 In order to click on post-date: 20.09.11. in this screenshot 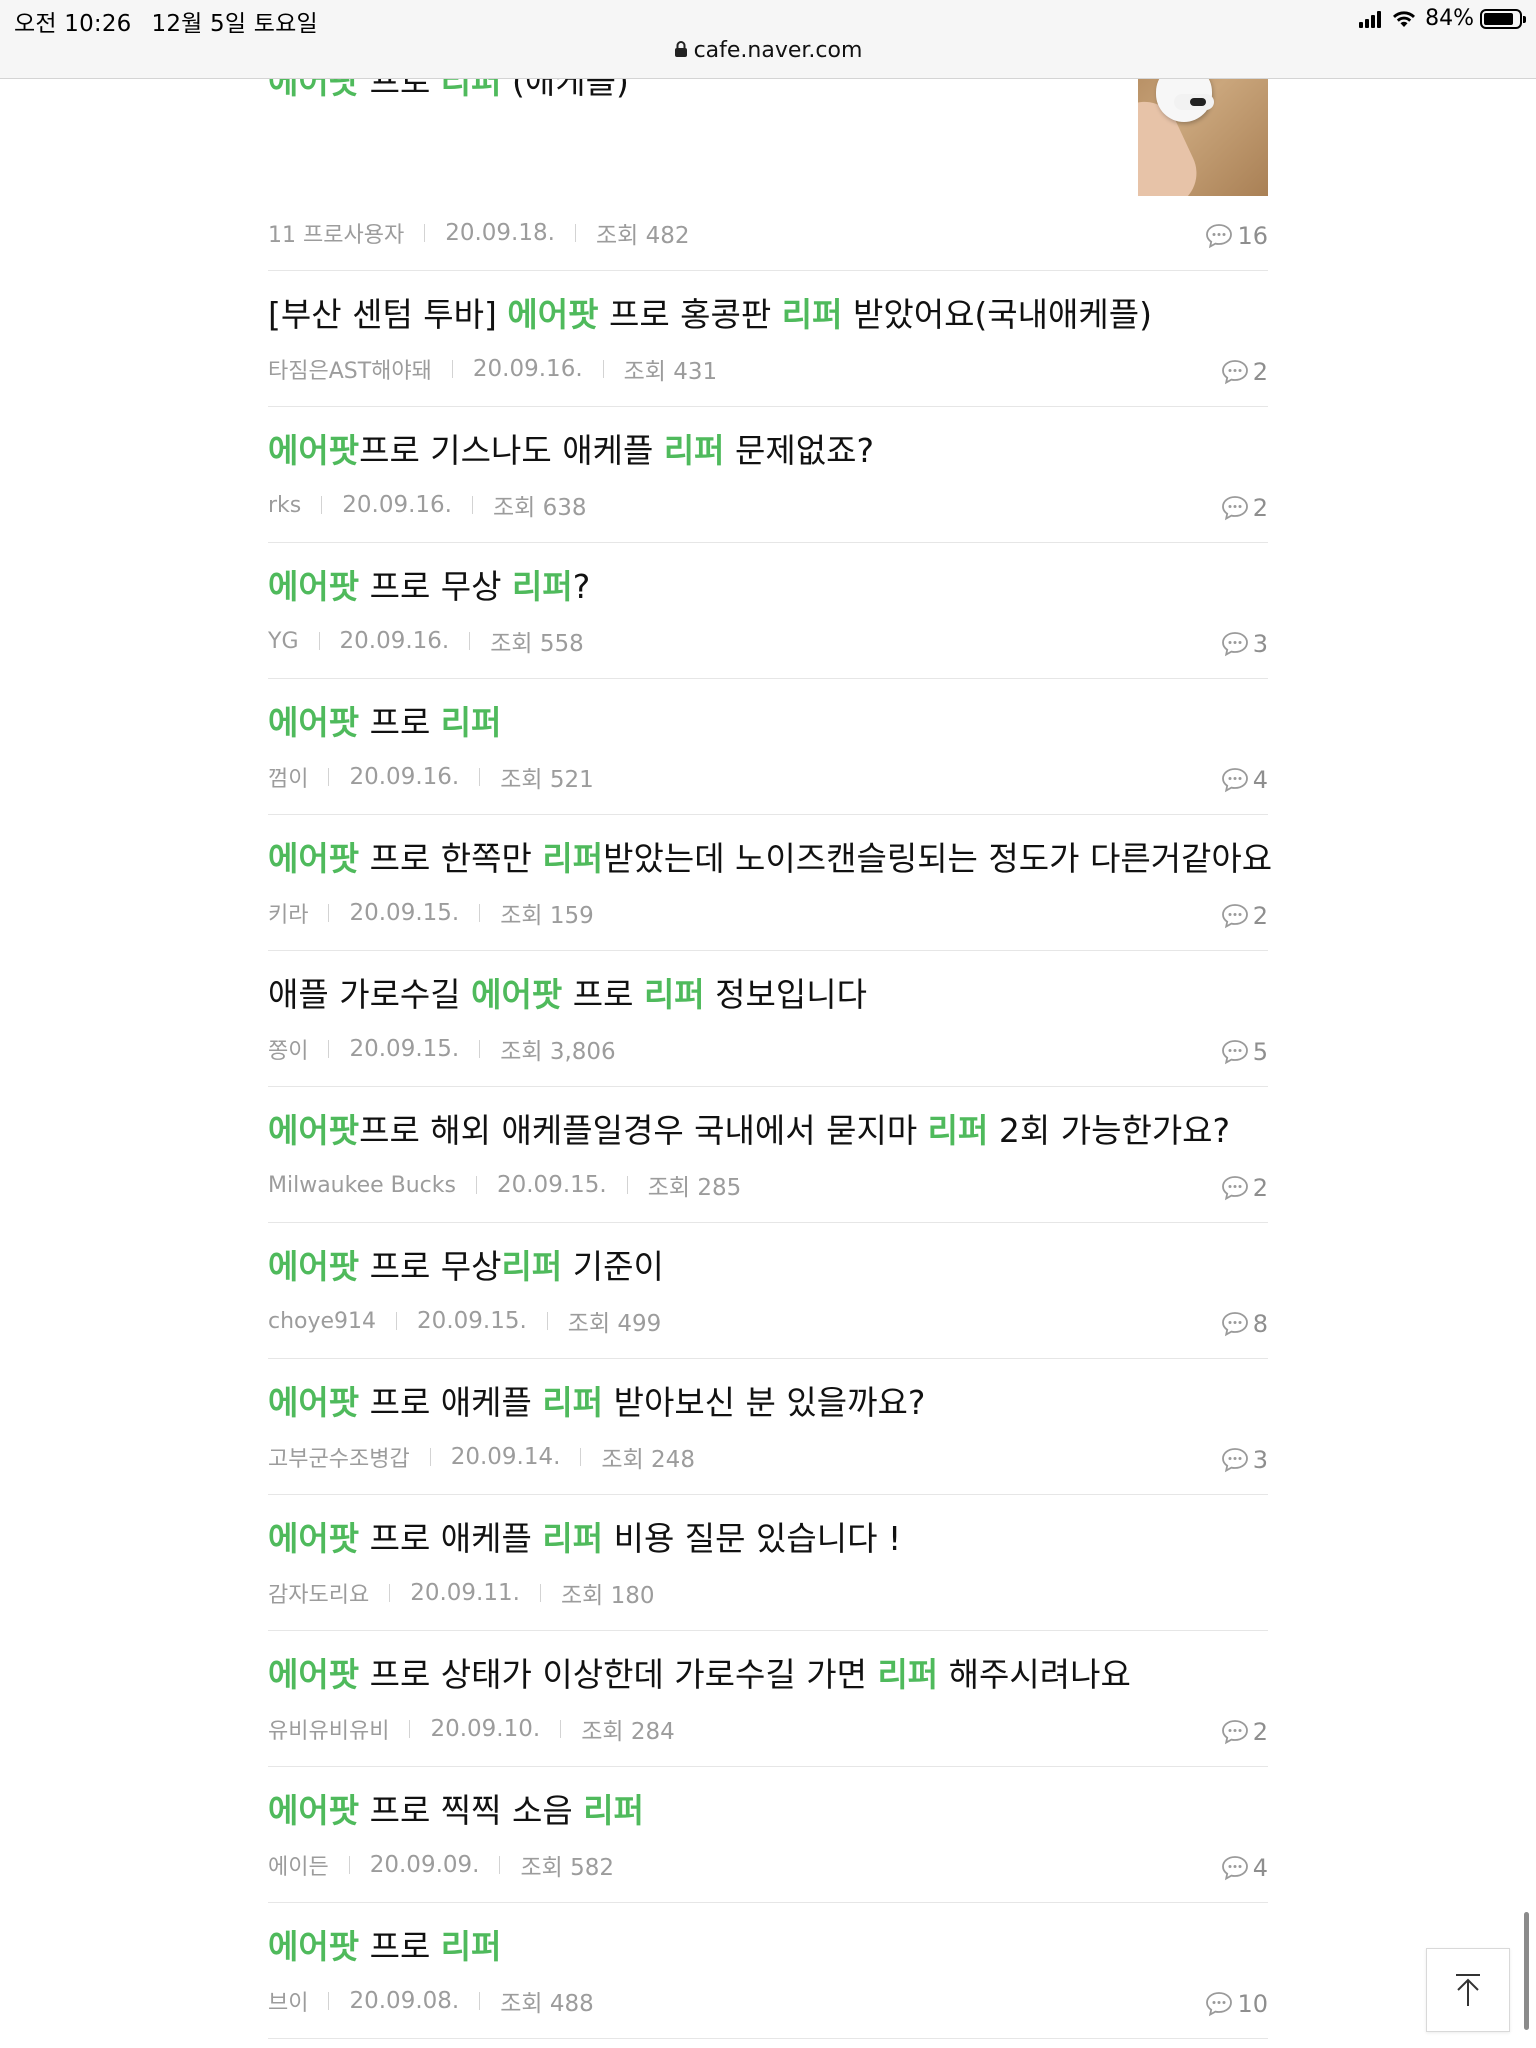, I will do `click(465, 1593)`.